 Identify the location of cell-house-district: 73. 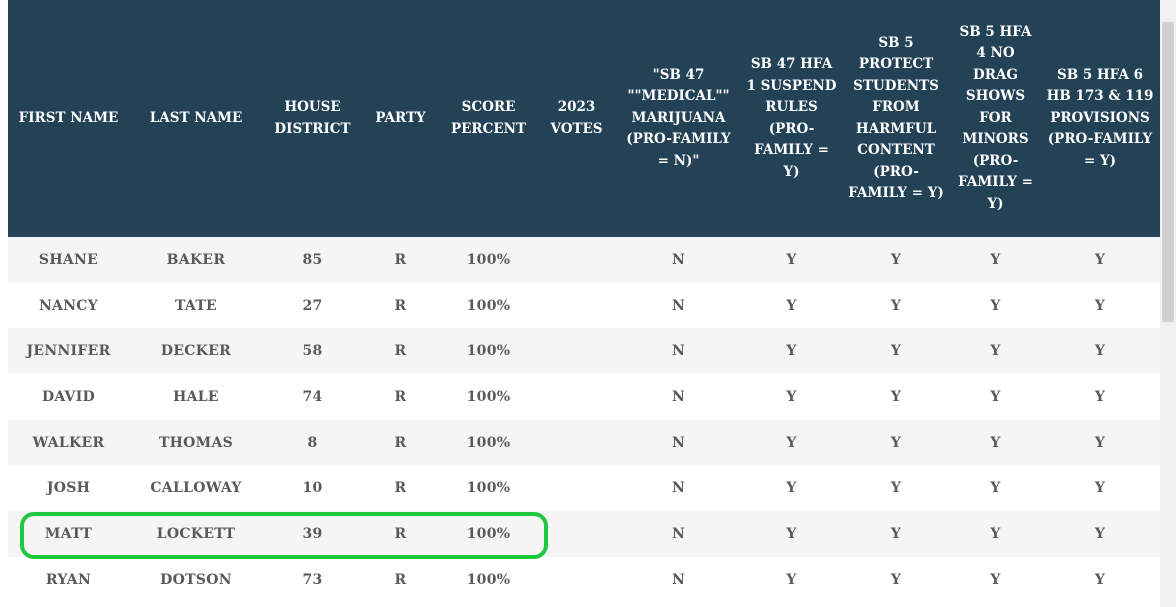
(312, 579).